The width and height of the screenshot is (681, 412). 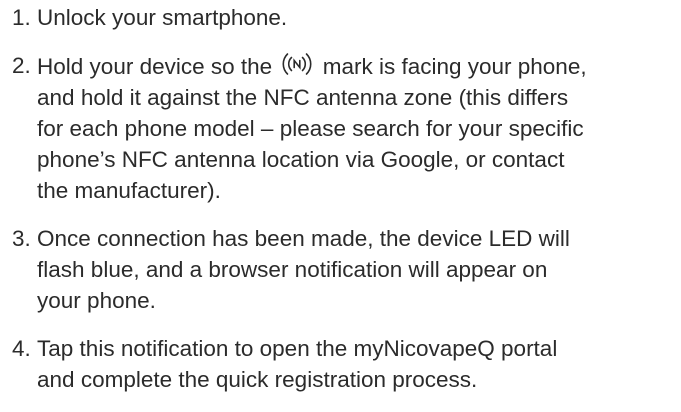 What do you see at coordinates (21, 348) in the screenshot?
I see `step-number: 4.` at bounding box center [21, 348].